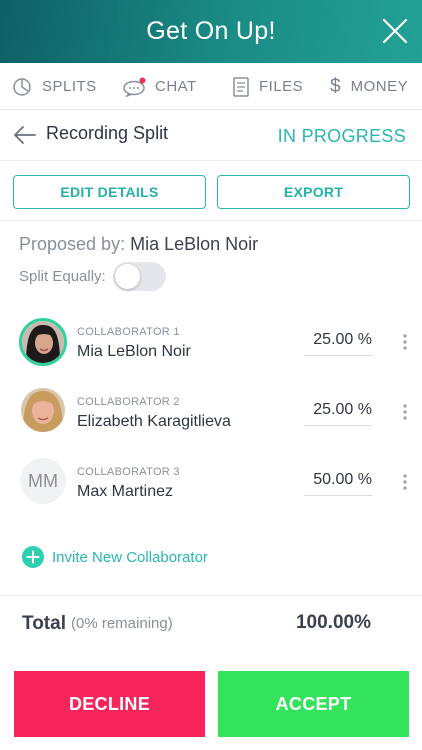  I want to click on remaining-text: (0% remaining), so click(122, 623).